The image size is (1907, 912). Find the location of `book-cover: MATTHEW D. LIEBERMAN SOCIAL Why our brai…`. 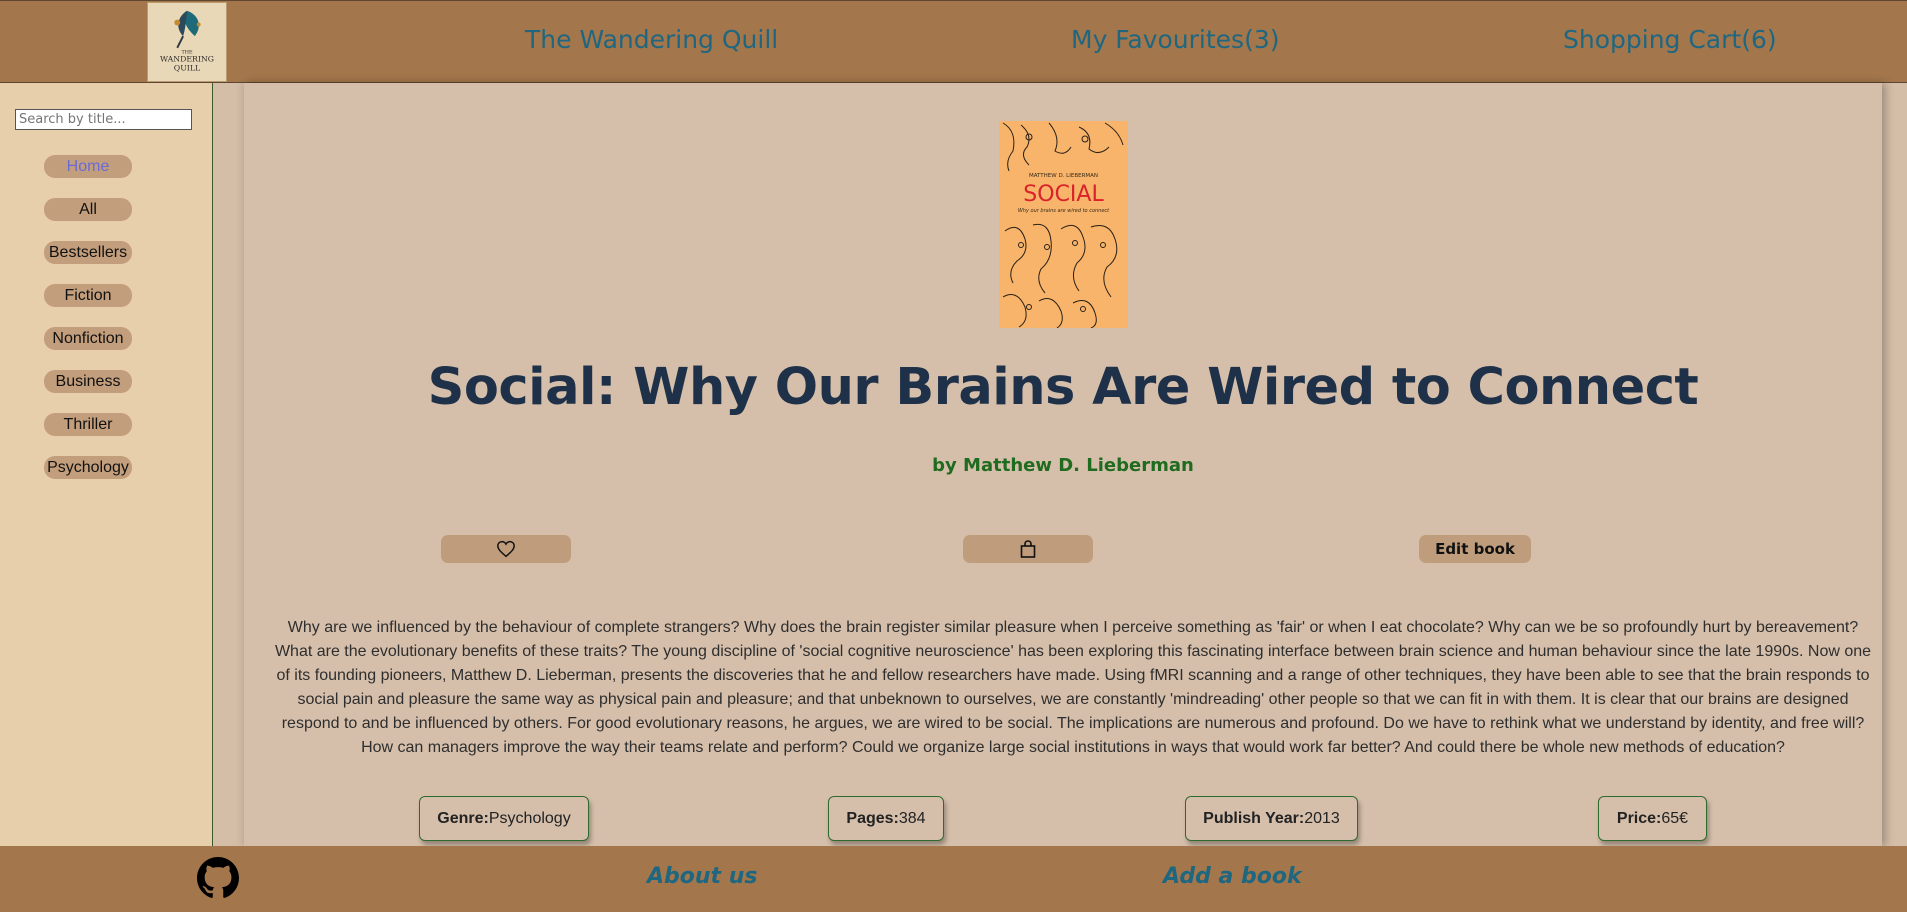

book-cover: MATTHEW D. LIEBERMAN SOCIAL Why our brai… is located at coordinates (1063, 224).